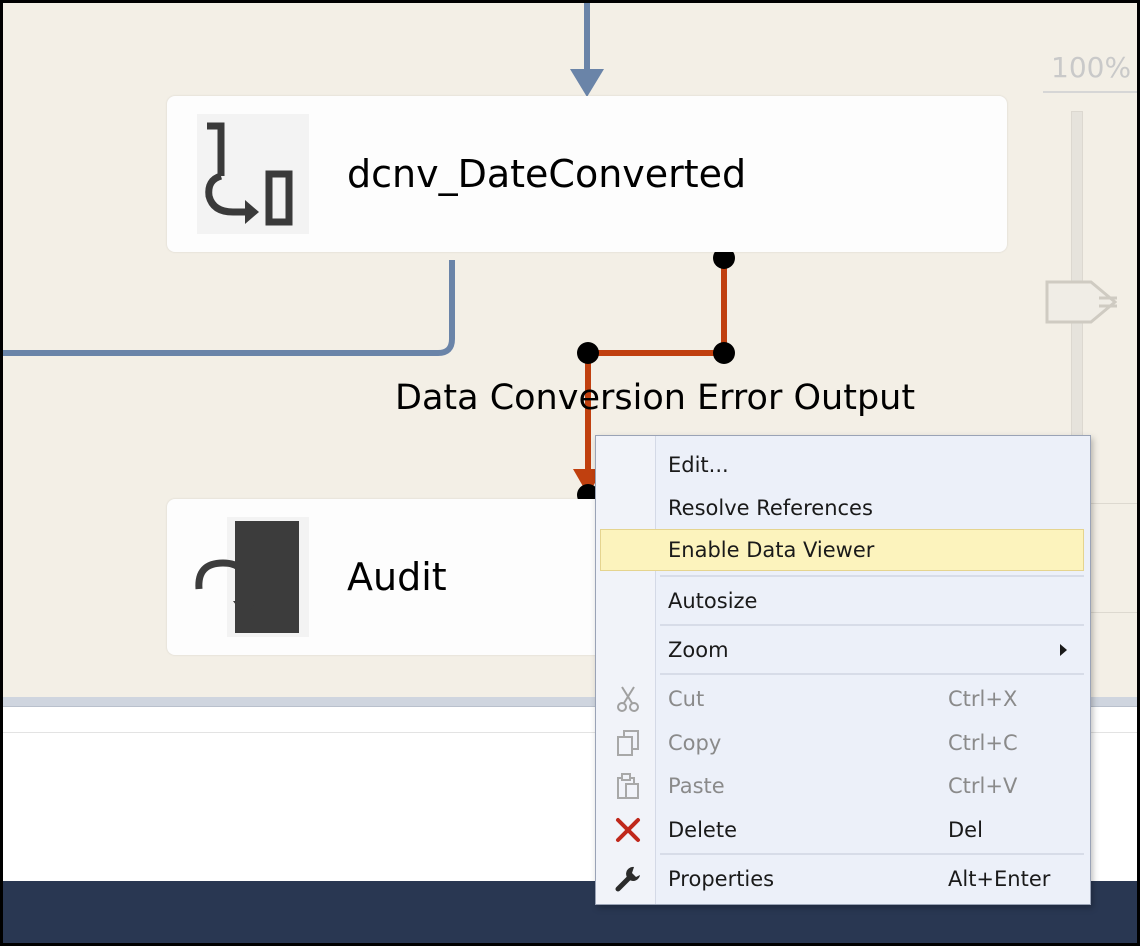  I want to click on menu-item-properties: Properties Alt+Enter, so click(842, 879).